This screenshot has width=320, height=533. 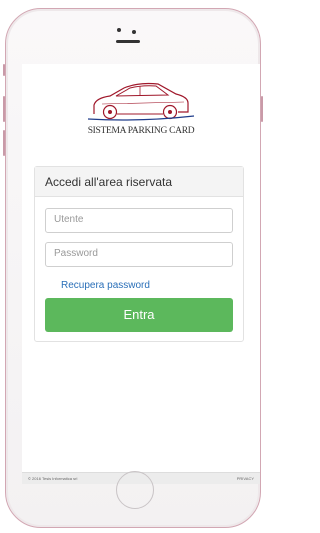 What do you see at coordinates (262, 109) in the screenshot?
I see `power-button` at bounding box center [262, 109].